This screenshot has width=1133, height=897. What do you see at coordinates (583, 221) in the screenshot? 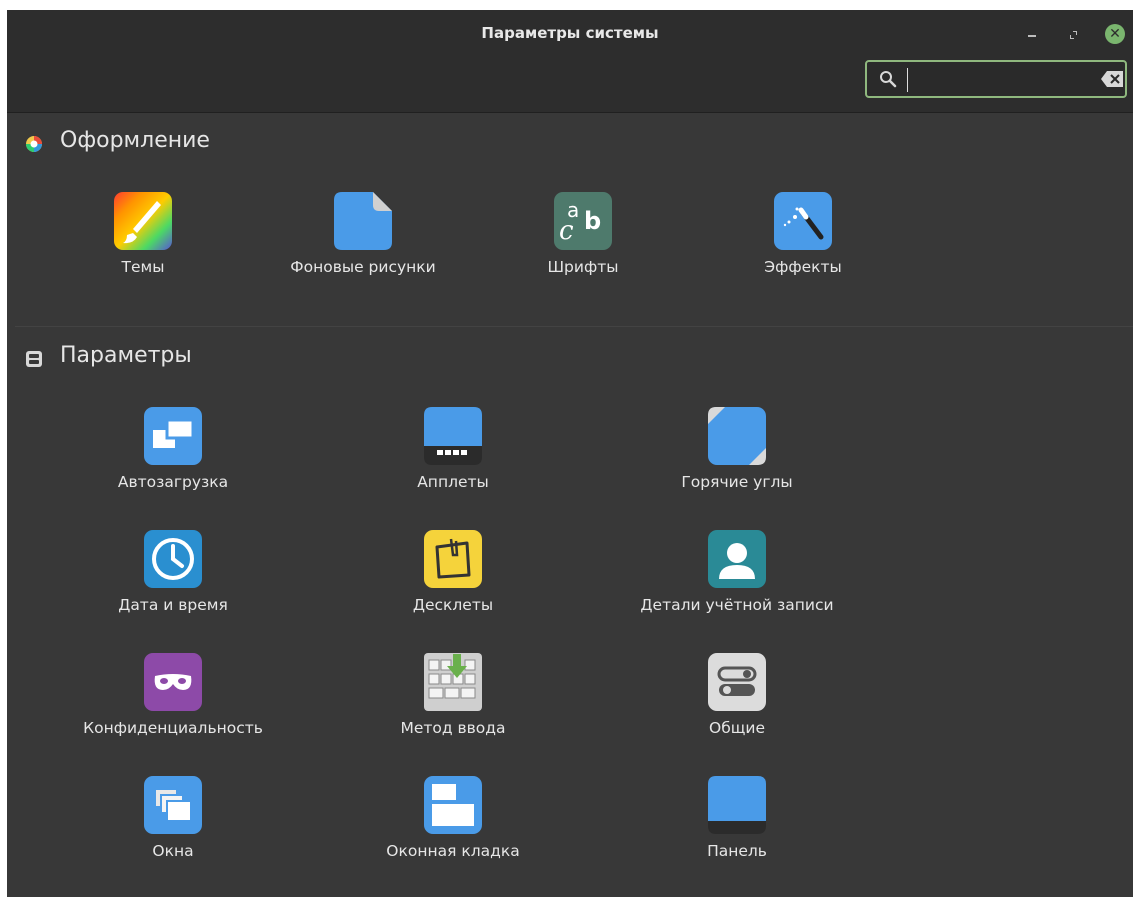
I see `fonts-icon: a c b` at bounding box center [583, 221].